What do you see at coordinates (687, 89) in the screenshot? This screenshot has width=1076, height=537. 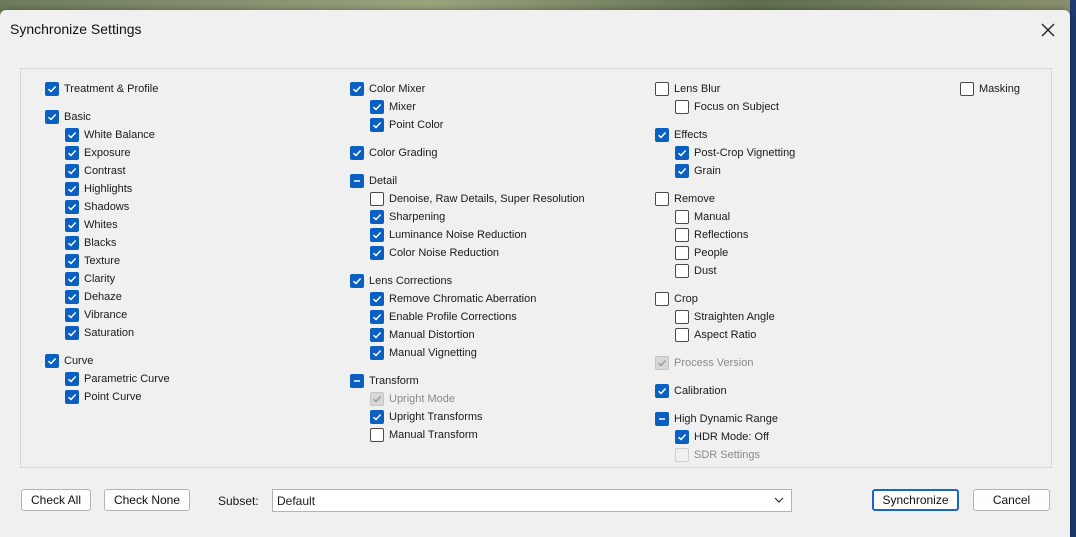 I see `setting-lens-blur: Lens Blur` at bounding box center [687, 89].